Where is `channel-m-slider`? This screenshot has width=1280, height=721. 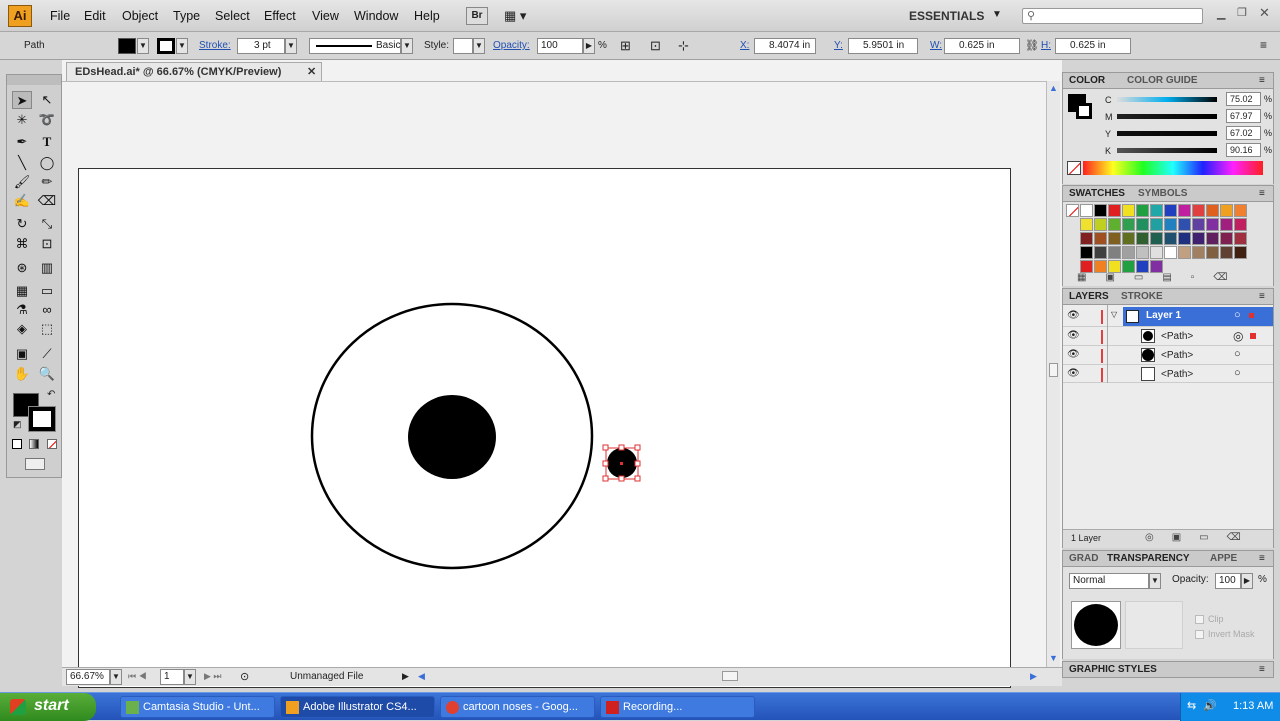 channel-m-slider is located at coordinates (1167, 116).